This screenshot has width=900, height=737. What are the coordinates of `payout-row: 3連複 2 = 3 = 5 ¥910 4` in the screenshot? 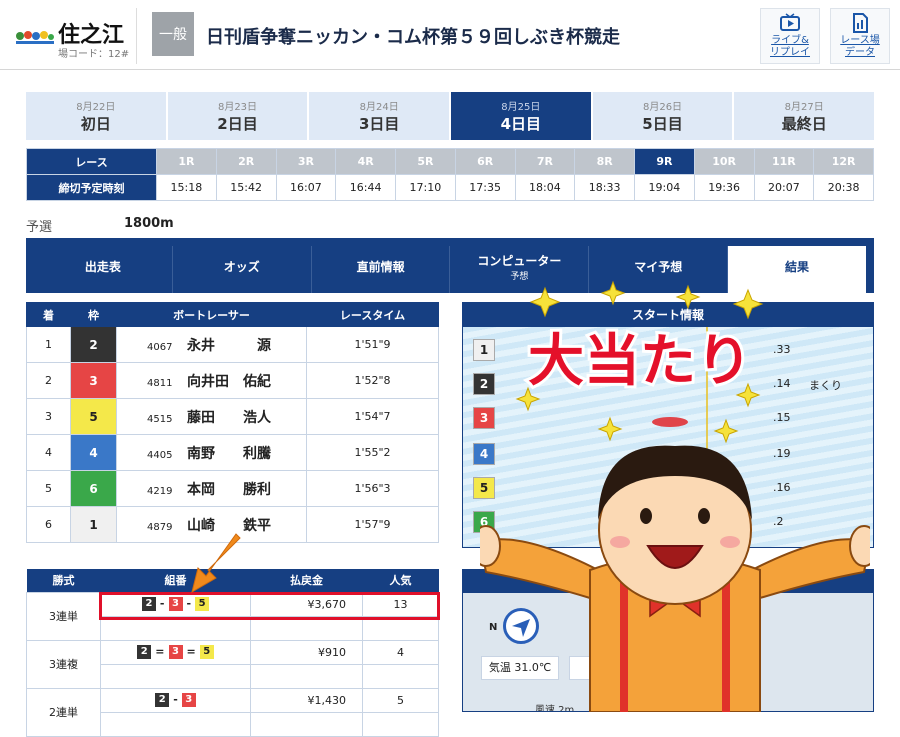 It's located at (232, 664).